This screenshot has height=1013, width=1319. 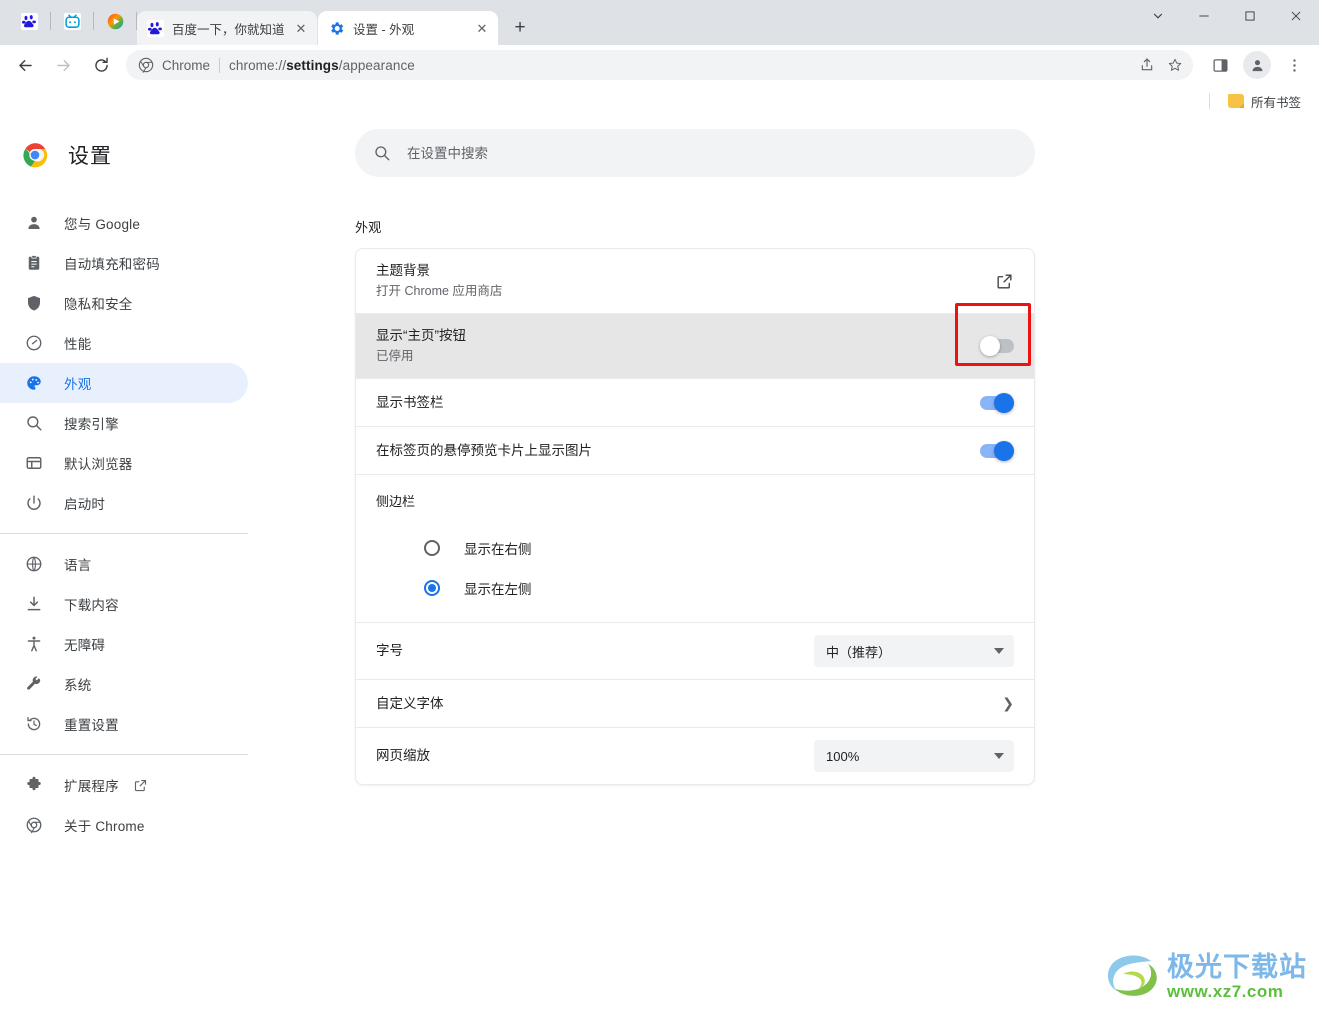 I want to click on sidebar-item-default-browser: 默认浏览器, so click(x=124, y=463).